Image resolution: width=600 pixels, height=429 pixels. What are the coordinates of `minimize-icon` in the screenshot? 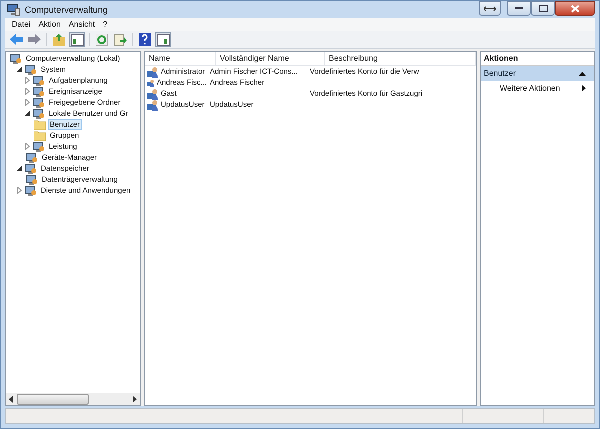 It's located at (519, 8).